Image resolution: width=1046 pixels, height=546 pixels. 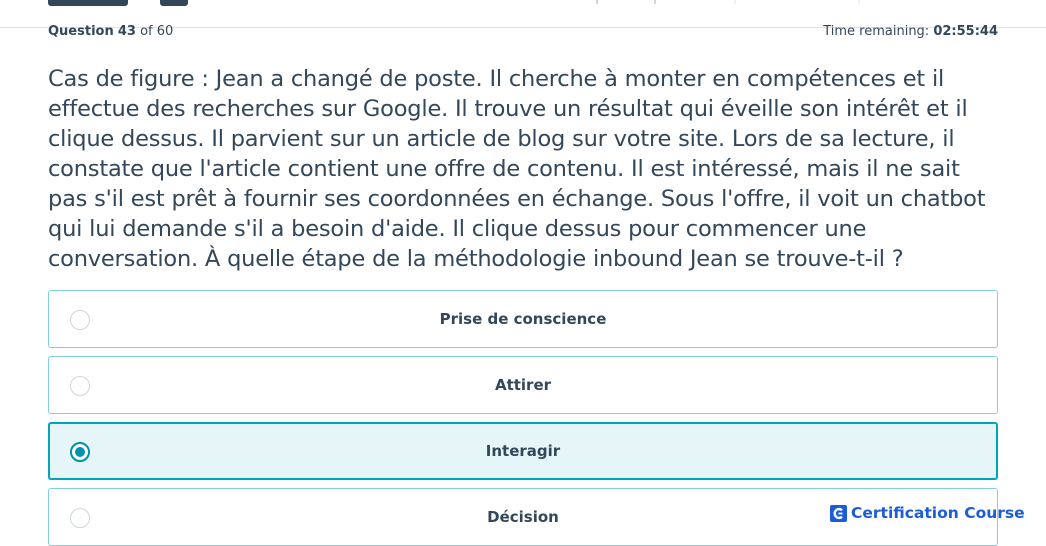 I want to click on answer-label: Attirer, so click(x=523, y=385).